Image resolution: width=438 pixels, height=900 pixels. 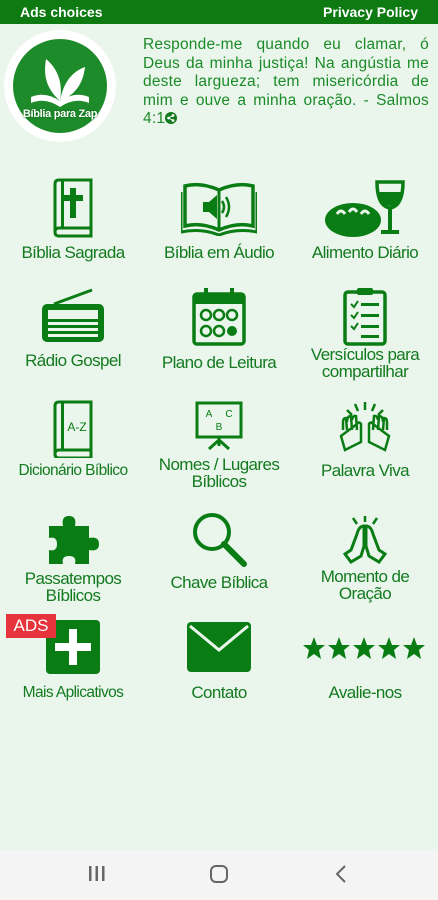 I want to click on menu-item-label: Alimento Diário, so click(x=365, y=252).